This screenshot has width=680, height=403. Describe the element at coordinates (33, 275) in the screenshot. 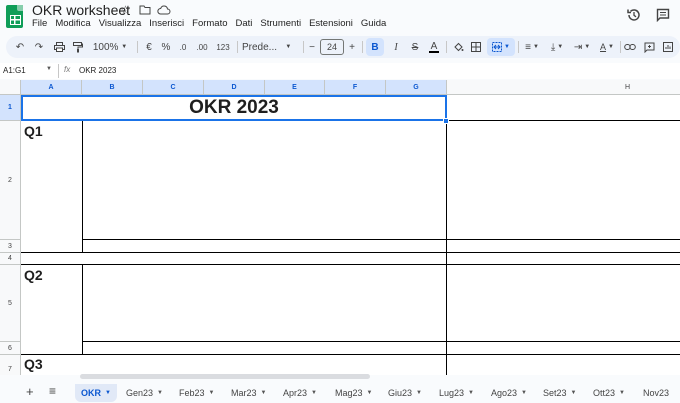

I see `quarter-label-q2: Q2` at that location.